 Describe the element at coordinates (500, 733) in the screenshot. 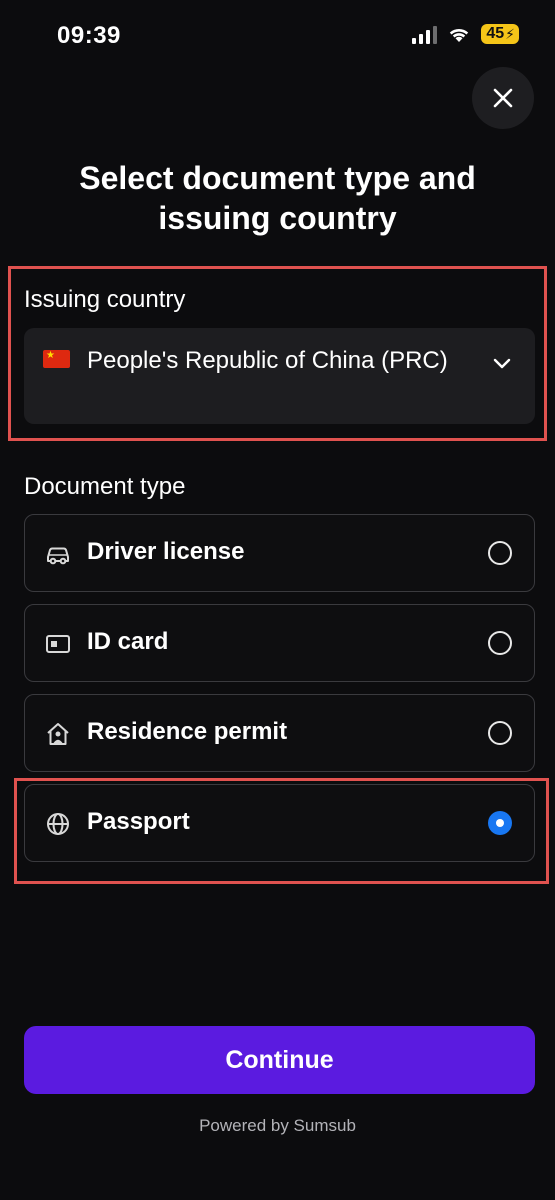

I see `radio-residence-permit` at that location.